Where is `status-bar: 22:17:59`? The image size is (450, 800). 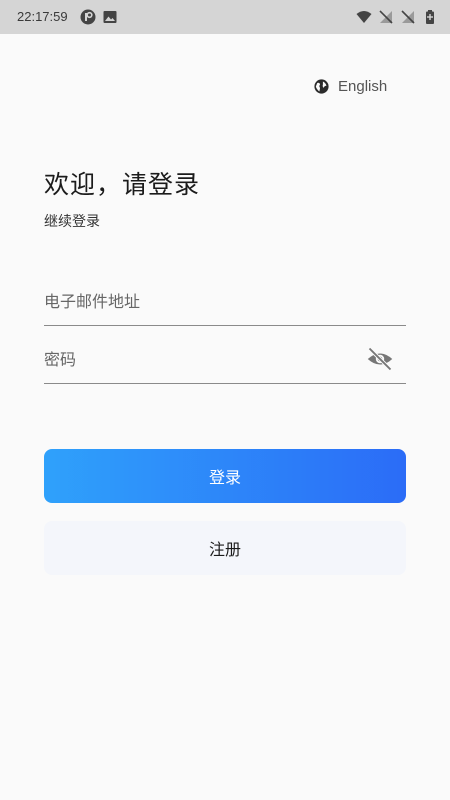
status-bar: 22:17:59 is located at coordinates (225, 17).